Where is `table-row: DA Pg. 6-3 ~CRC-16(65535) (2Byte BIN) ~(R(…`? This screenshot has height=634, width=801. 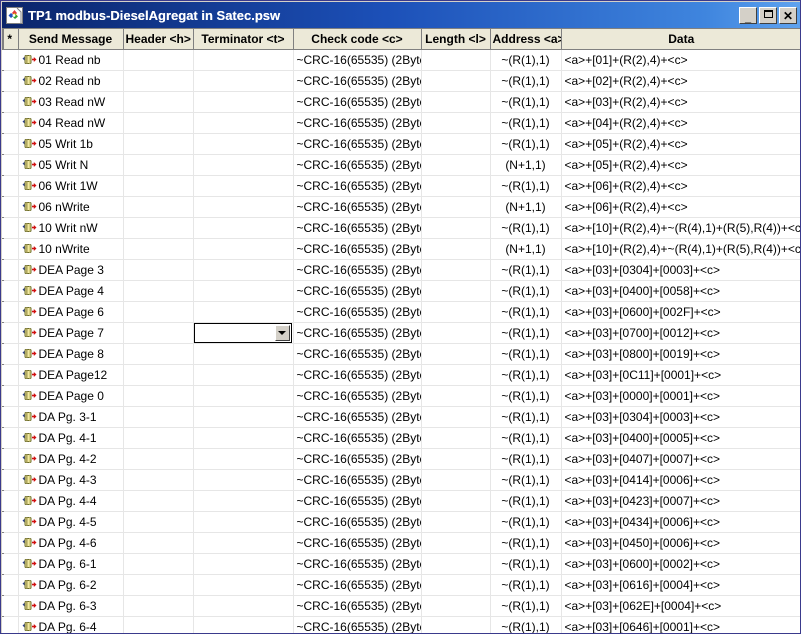
table-row: DA Pg. 6-3 ~CRC-16(65535) (2Byte BIN) ~(R(… is located at coordinates (401, 606).